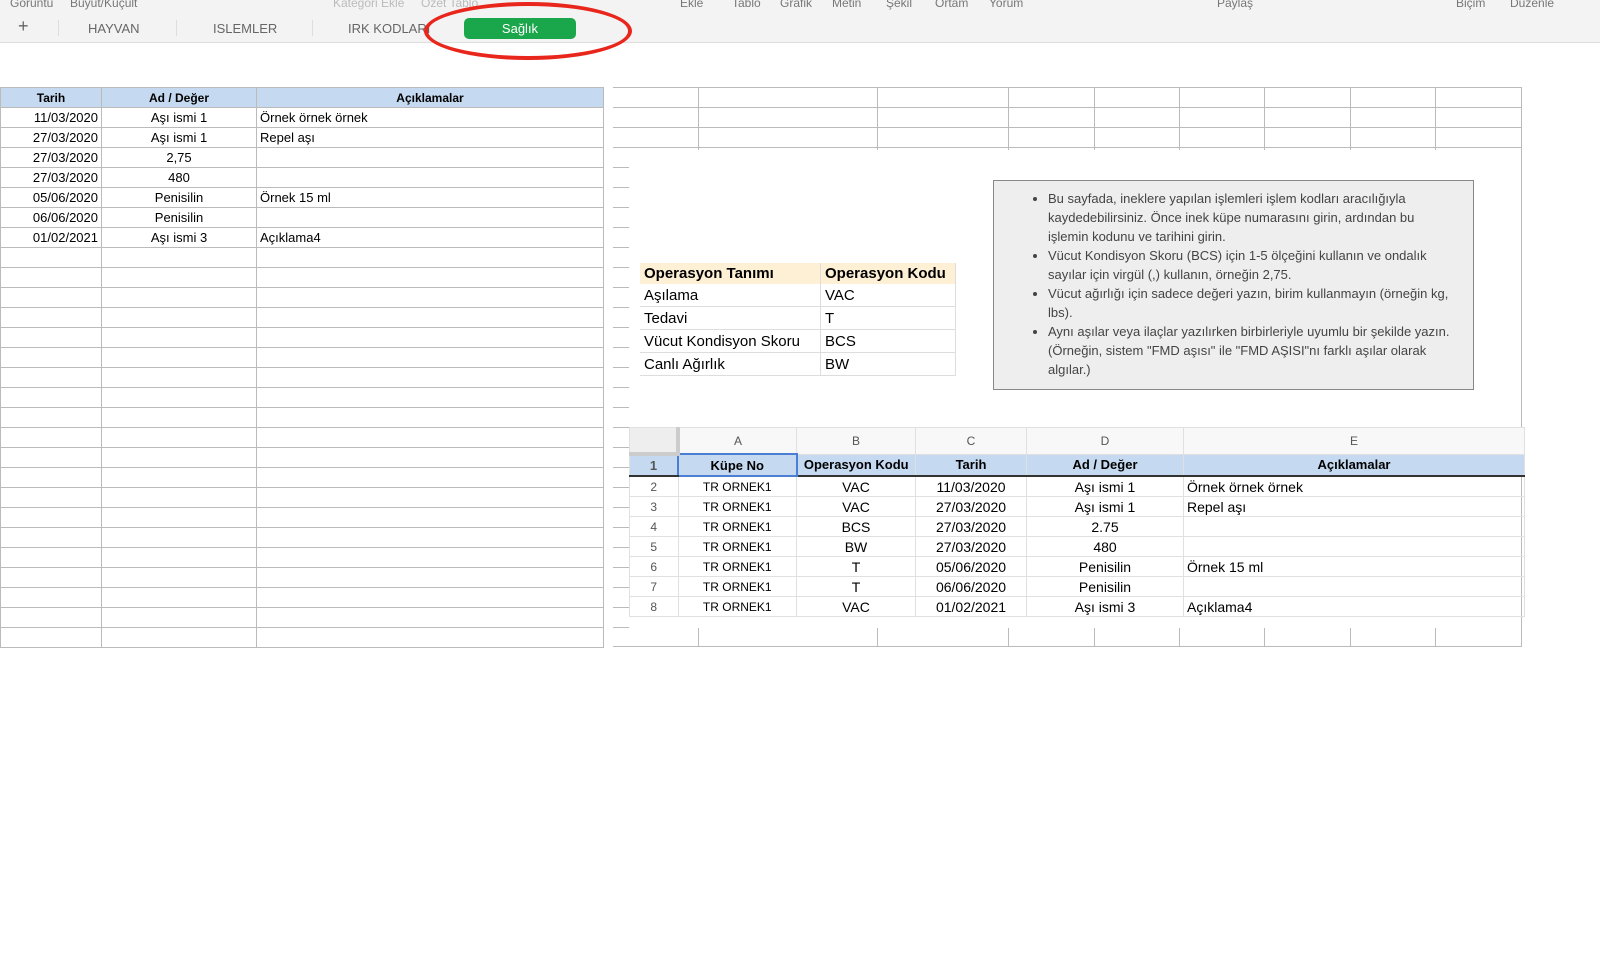 The image size is (1600, 960). I want to click on table-cell: Repel aşı, so click(430, 137).